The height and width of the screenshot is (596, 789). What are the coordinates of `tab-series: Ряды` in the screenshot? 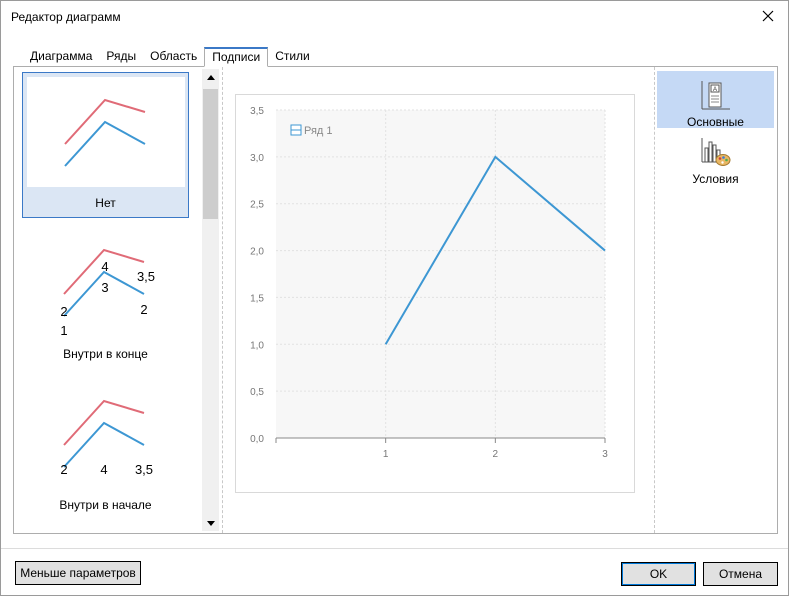 It's located at (121, 57).